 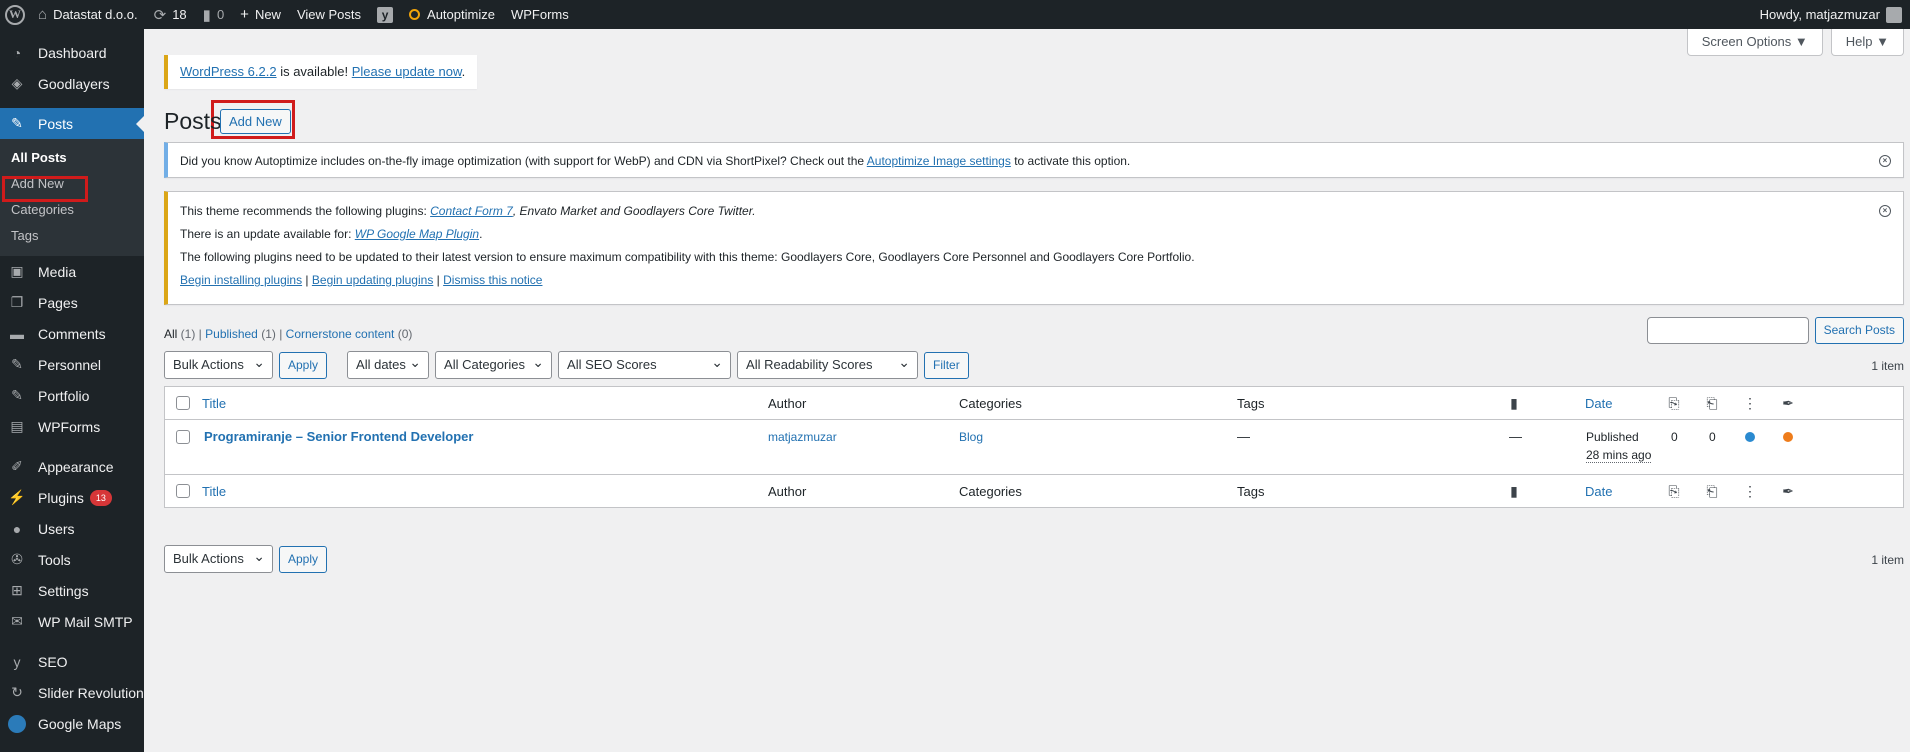 What do you see at coordinates (1788, 491) in the screenshot?
I see `readability-score-icon: ✒` at bounding box center [1788, 491].